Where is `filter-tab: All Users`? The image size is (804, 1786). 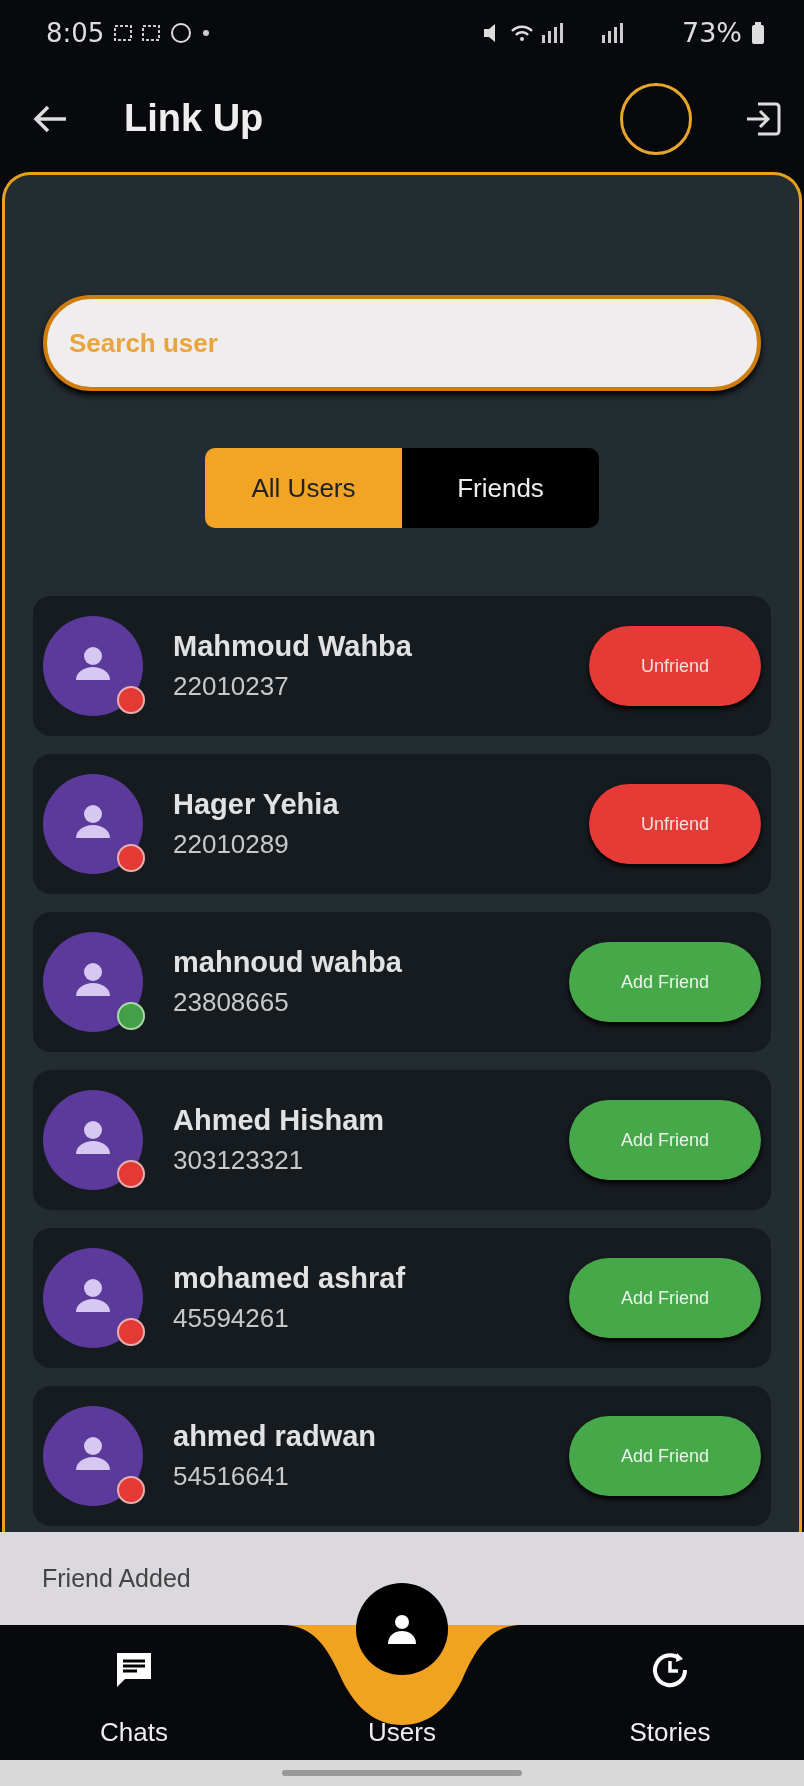
filter-tab: All Users is located at coordinates (303, 488).